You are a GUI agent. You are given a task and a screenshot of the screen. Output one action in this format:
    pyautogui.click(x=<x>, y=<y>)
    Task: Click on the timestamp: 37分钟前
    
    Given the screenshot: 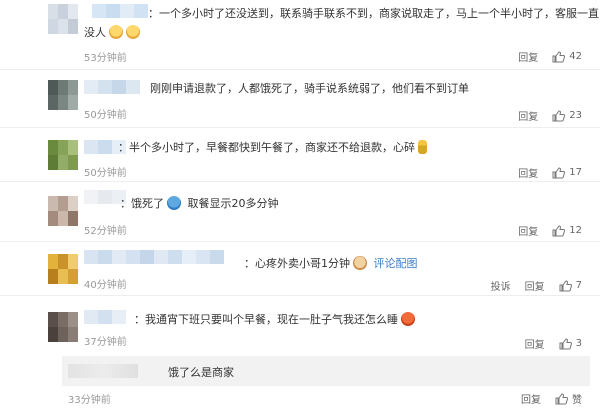 What is the action you would take?
    pyautogui.click(x=105, y=342)
    